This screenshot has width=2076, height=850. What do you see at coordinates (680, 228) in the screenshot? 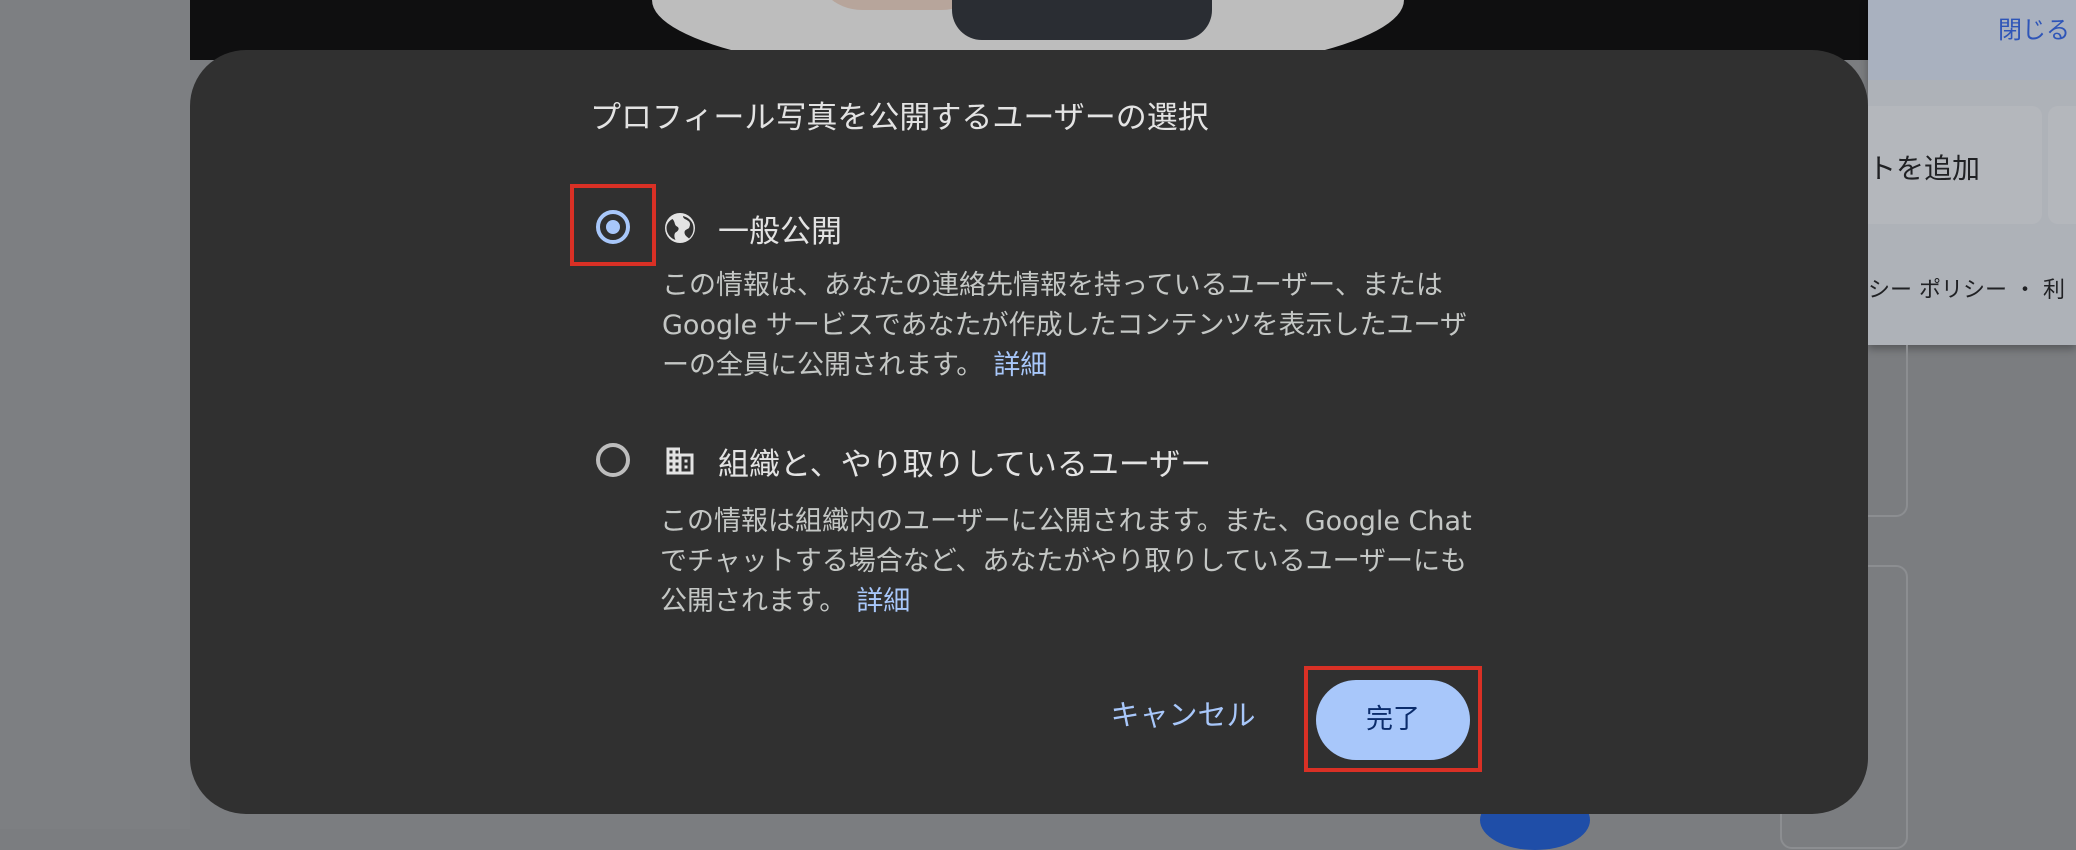
I see `globe-icon` at bounding box center [680, 228].